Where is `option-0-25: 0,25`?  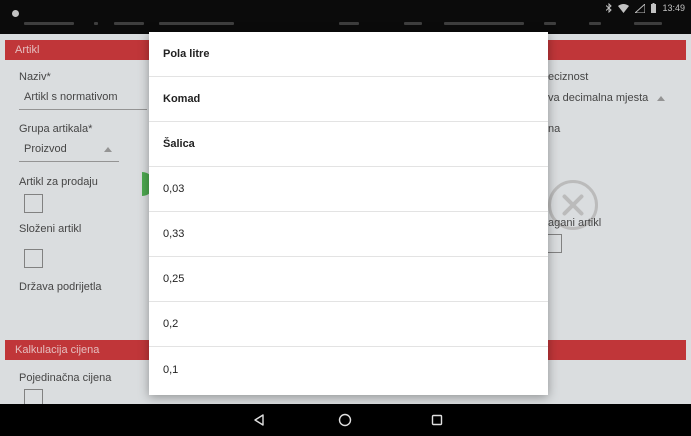
option-0-25: 0,25 is located at coordinates (348, 279).